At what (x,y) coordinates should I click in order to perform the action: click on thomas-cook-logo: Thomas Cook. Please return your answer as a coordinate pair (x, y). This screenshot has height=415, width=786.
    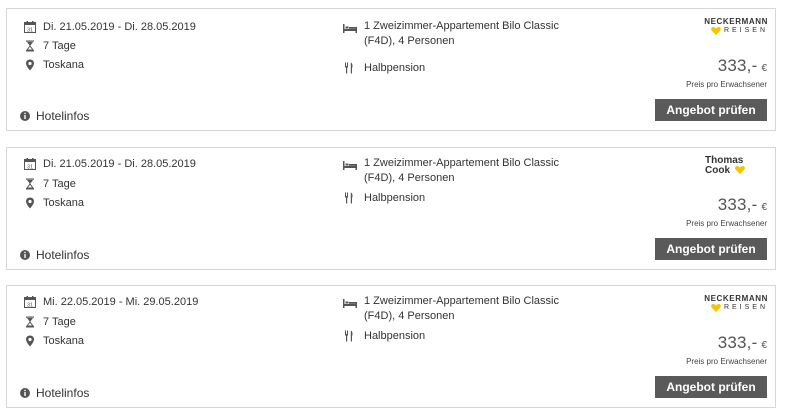
    Looking at the image, I should click on (730, 166).